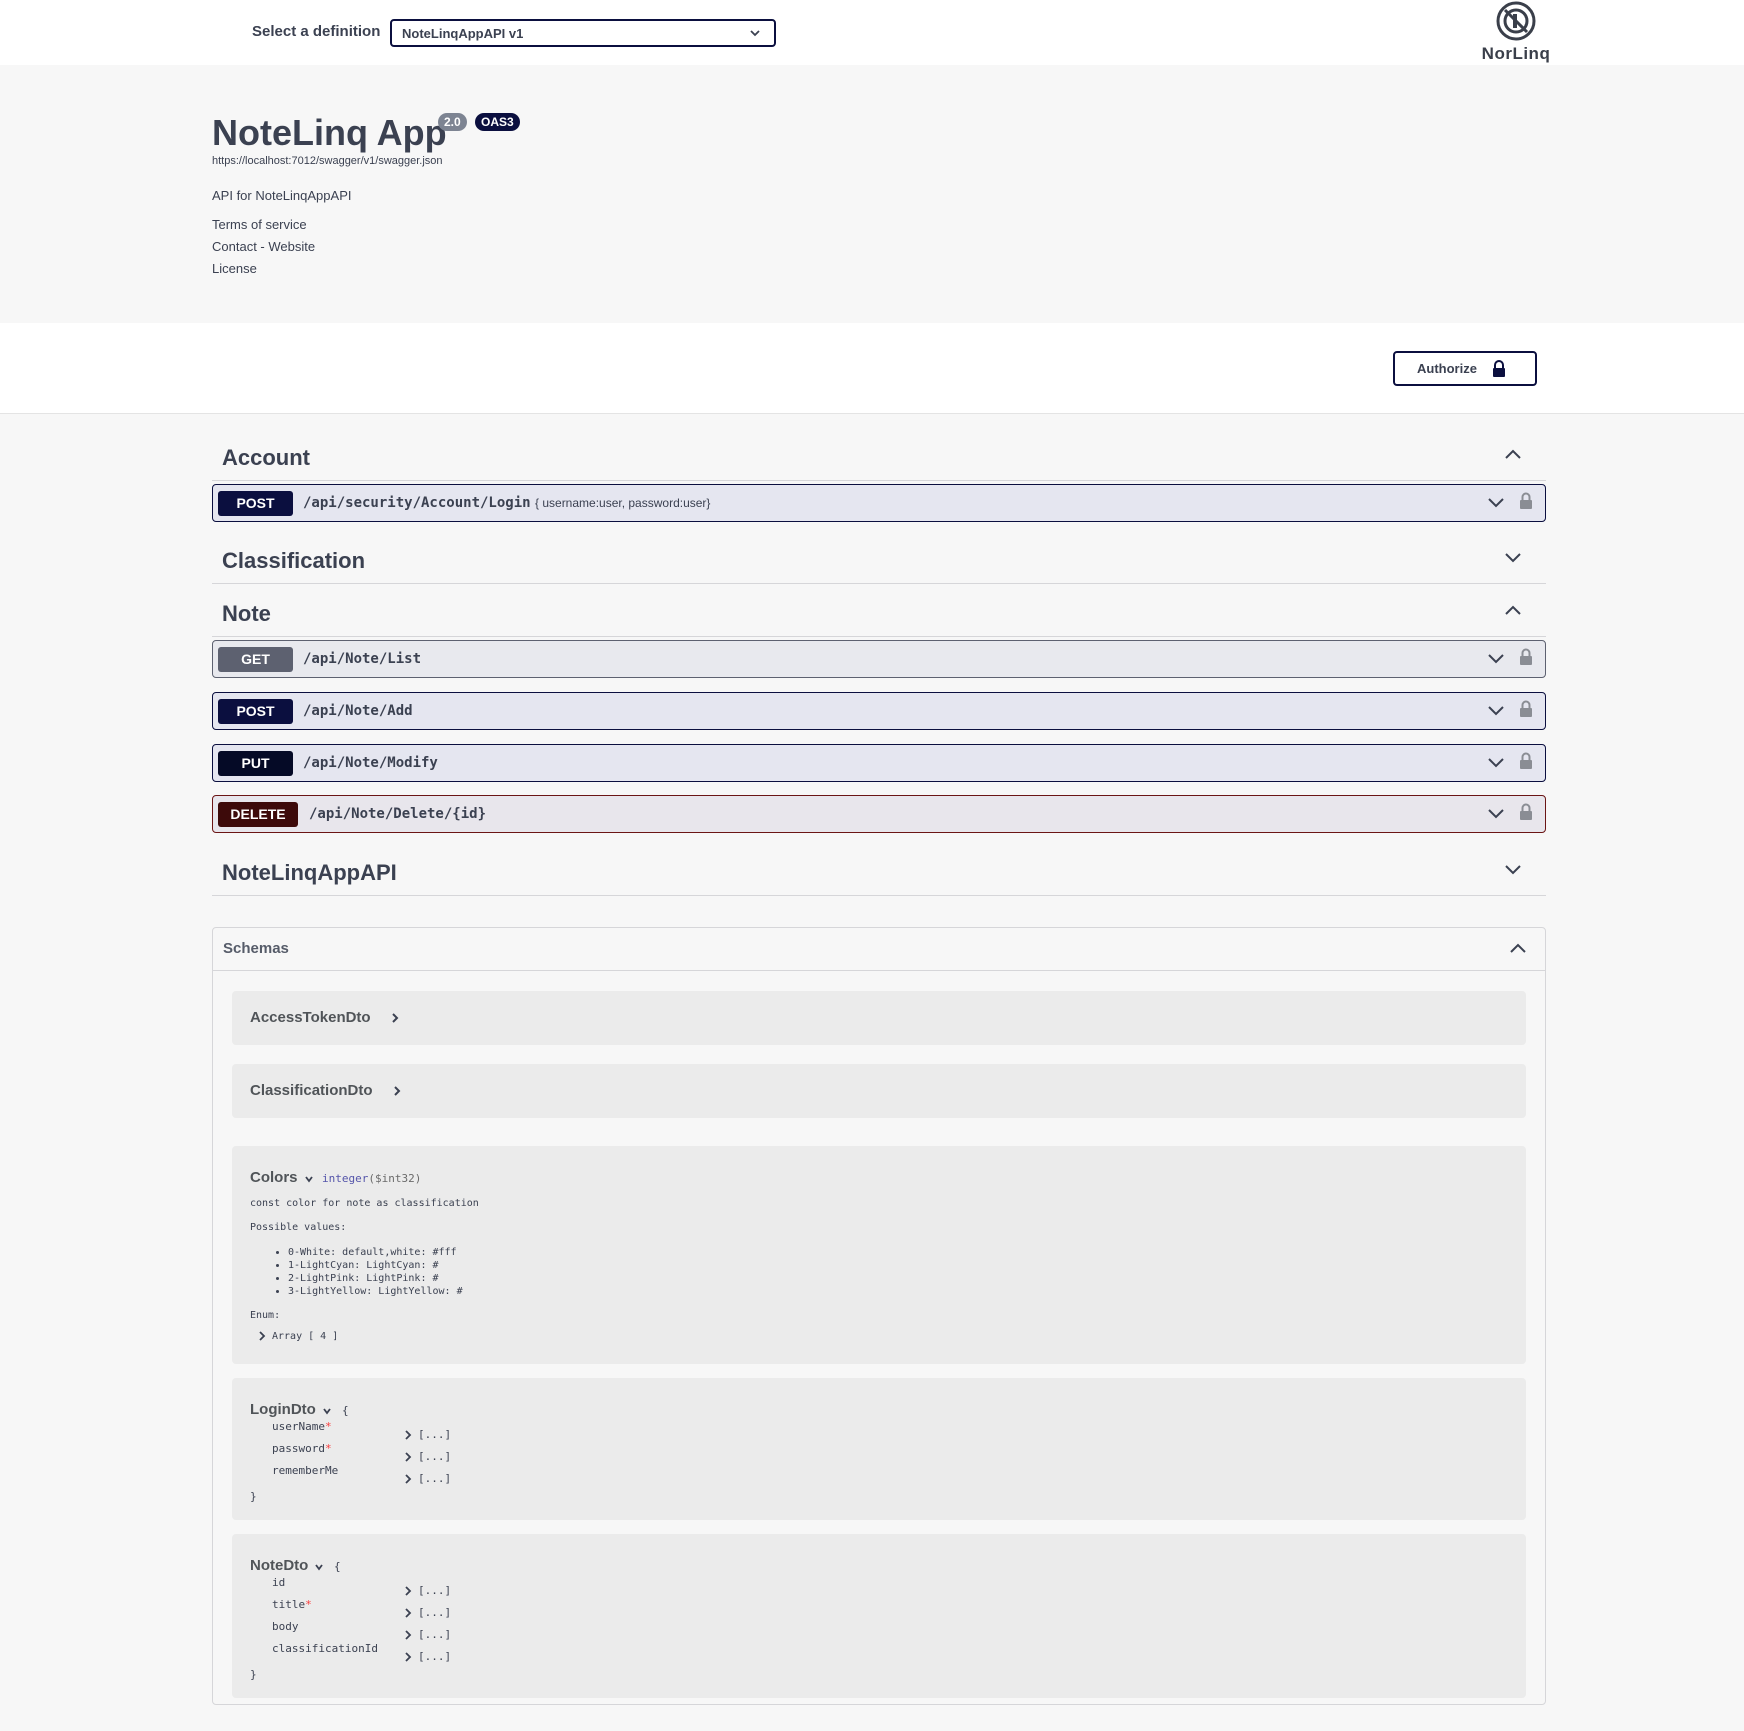 The height and width of the screenshot is (1731, 1744). Describe the element at coordinates (398, 814) in the screenshot. I see `op-path: /api/Note/Delete/{id}` at that location.